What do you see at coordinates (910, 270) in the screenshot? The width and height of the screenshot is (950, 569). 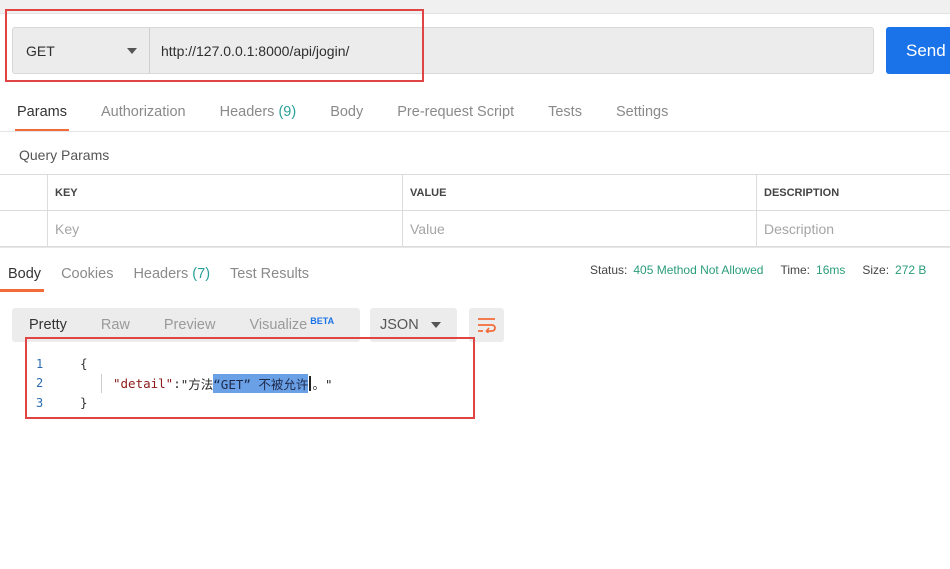 I see `size-value: 272 B` at bounding box center [910, 270].